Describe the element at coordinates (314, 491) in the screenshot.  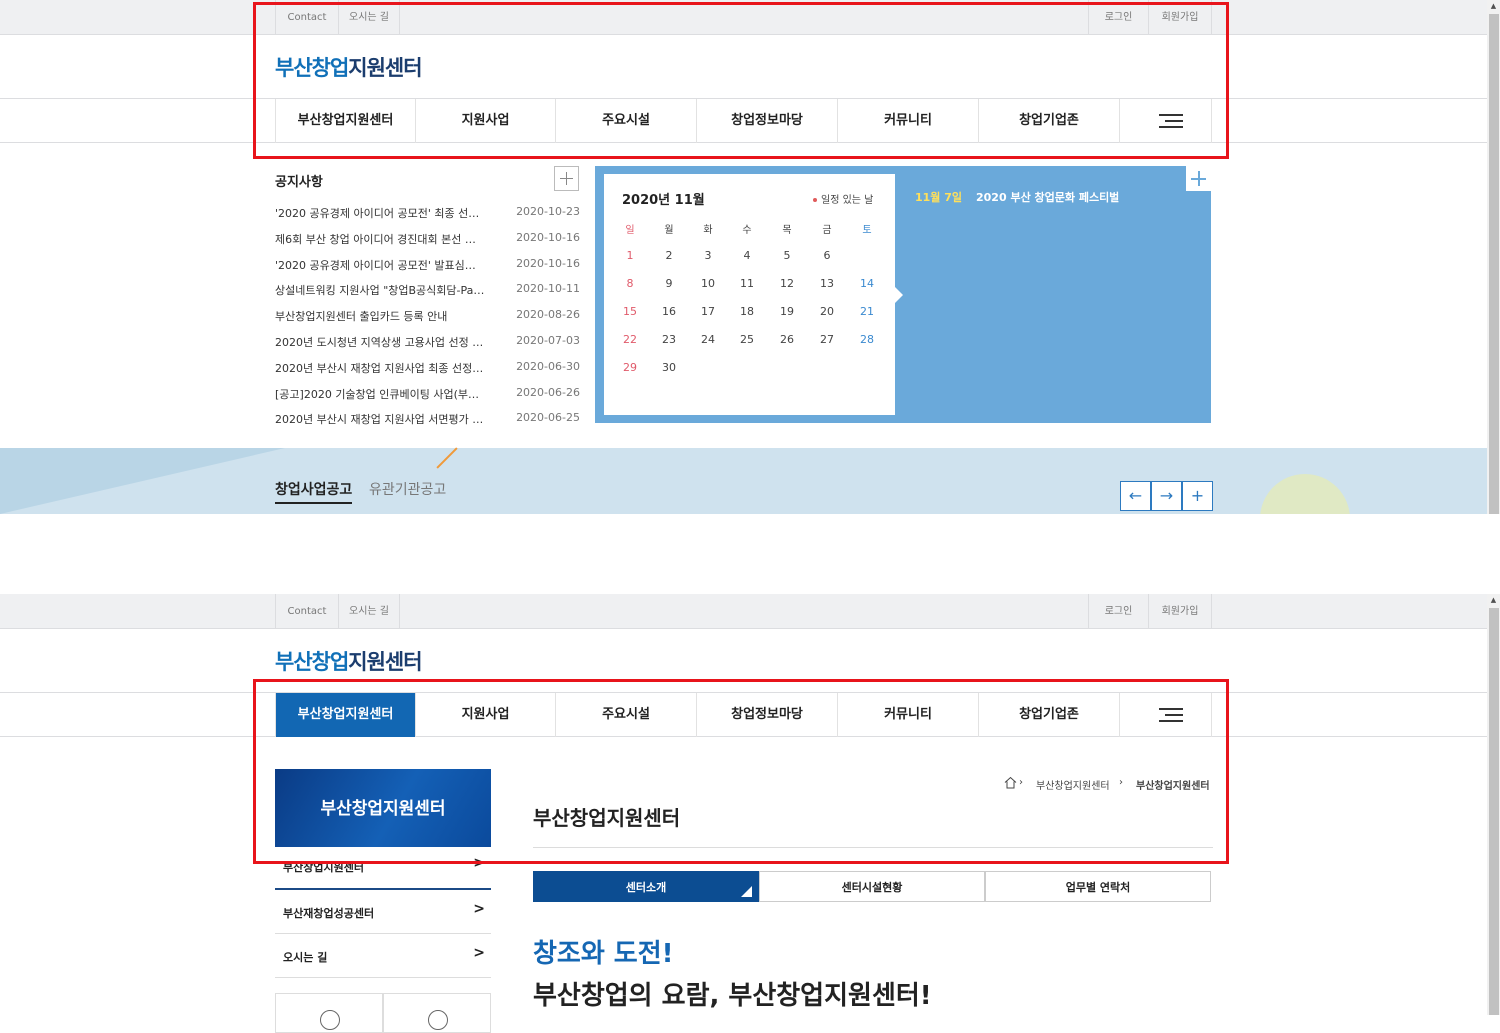
I see `tab-startup-announcements: 창업사업공고` at that location.